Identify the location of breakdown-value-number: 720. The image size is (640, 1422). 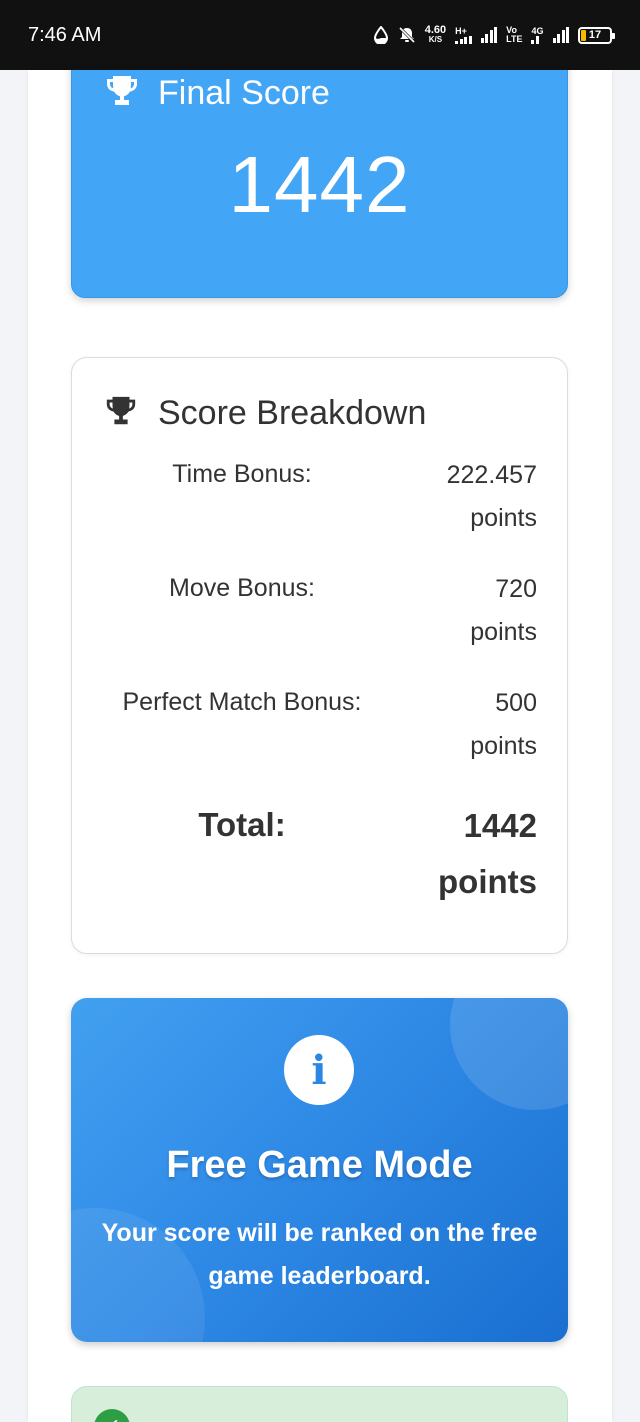
(516, 589).